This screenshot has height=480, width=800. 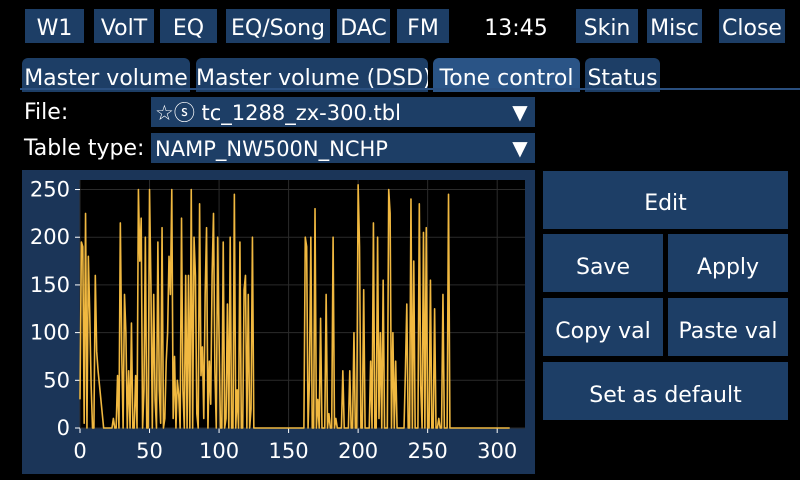 What do you see at coordinates (603, 263) in the screenshot?
I see `save-button: Save` at bounding box center [603, 263].